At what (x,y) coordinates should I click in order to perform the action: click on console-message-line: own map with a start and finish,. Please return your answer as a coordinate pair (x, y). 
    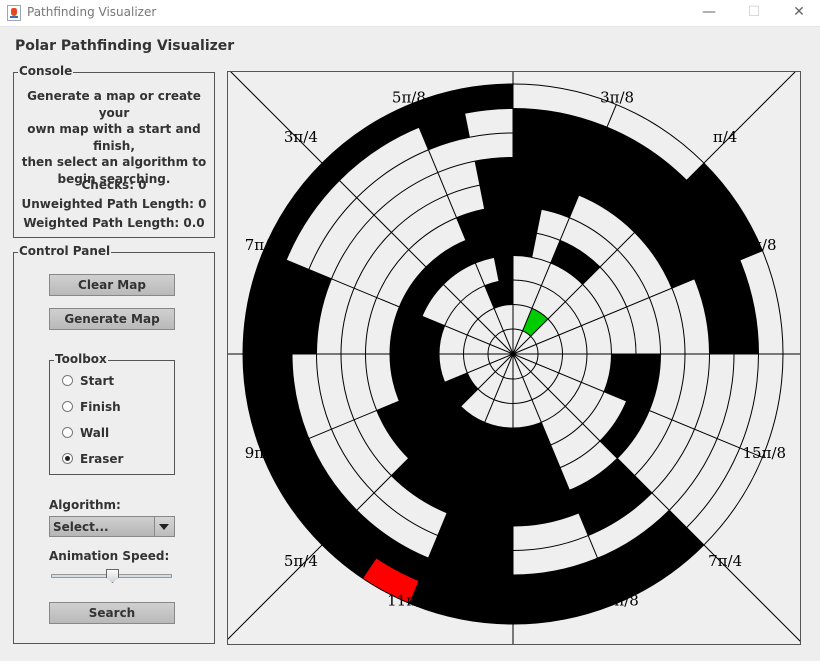
    Looking at the image, I should click on (114, 137).